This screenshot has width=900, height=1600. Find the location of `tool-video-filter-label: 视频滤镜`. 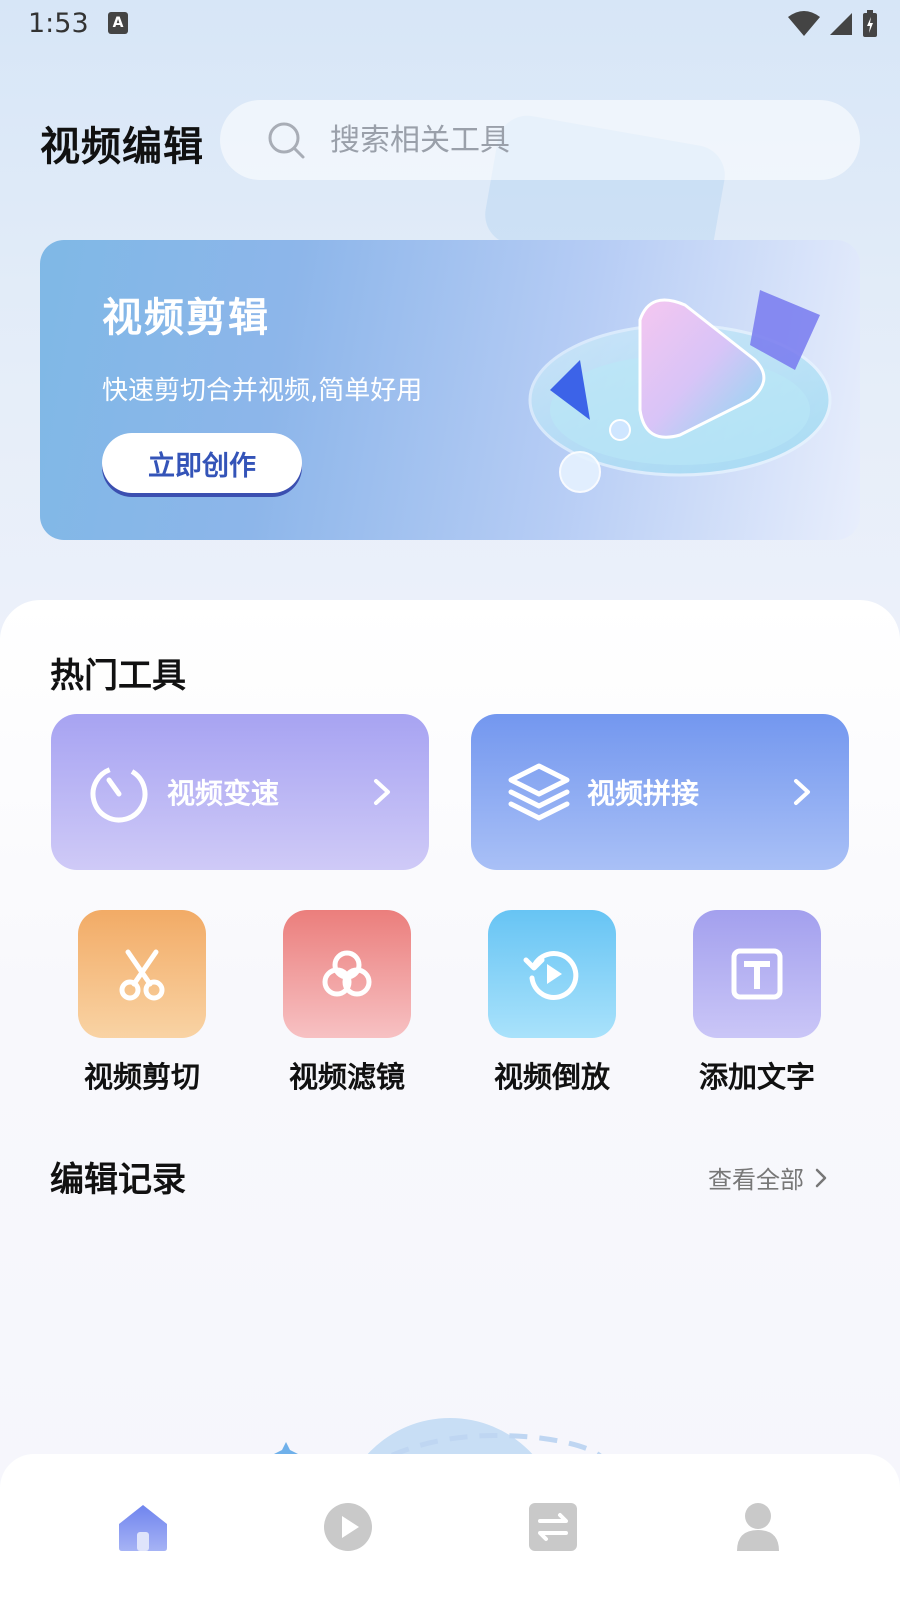

tool-video-filter-label: 视频滤镜 is located at coordinates (346, 1077).